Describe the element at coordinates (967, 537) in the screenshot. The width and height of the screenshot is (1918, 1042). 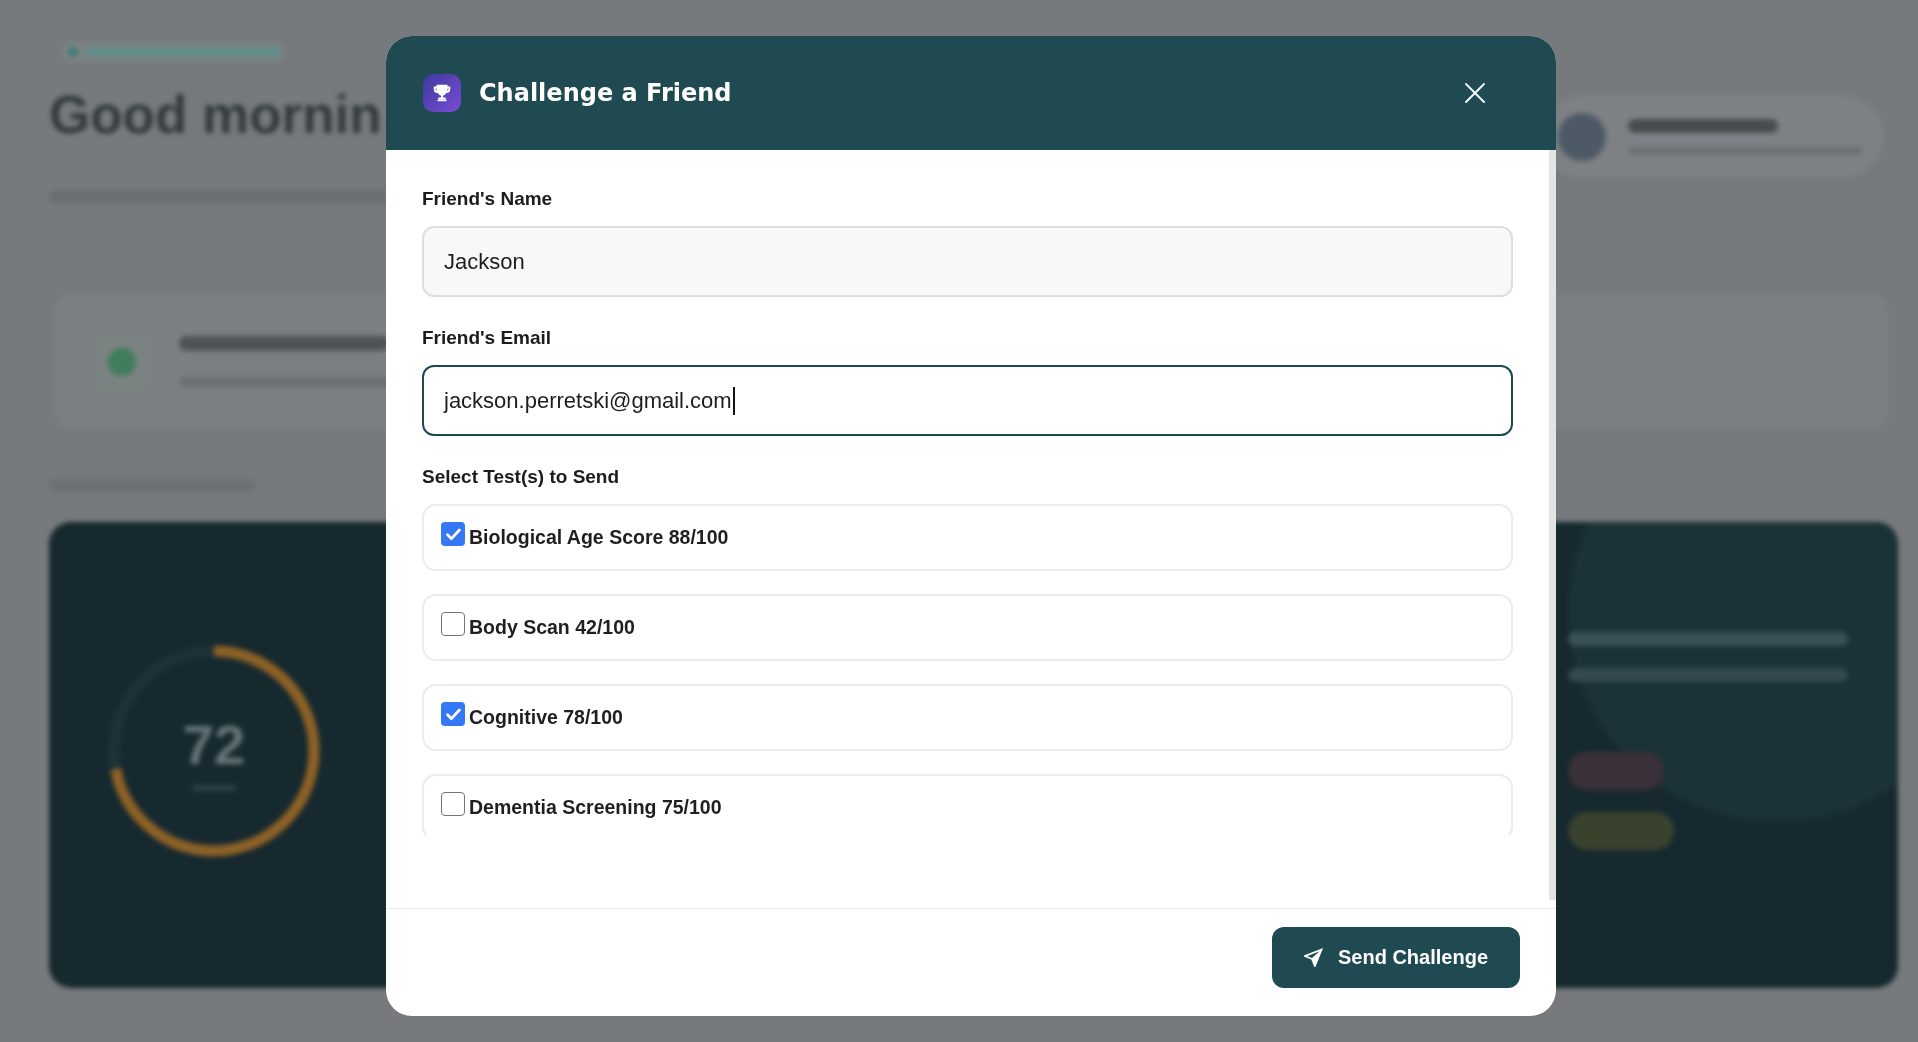
I see `test-option: Biological Age Score 88/100` at that location.